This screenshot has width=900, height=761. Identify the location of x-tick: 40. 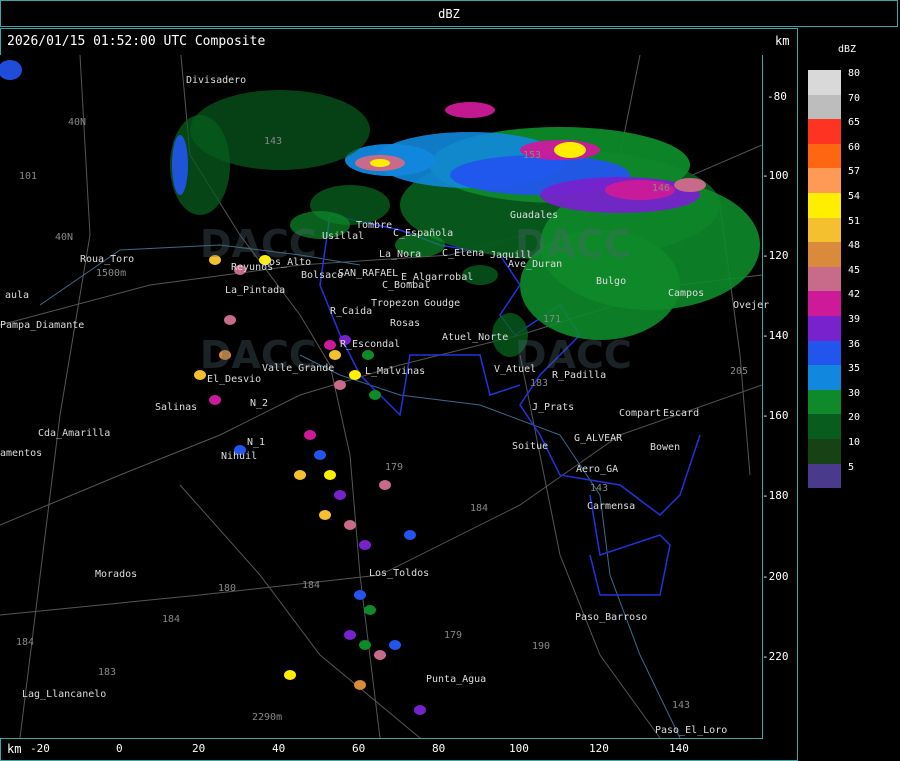
(279, 748).